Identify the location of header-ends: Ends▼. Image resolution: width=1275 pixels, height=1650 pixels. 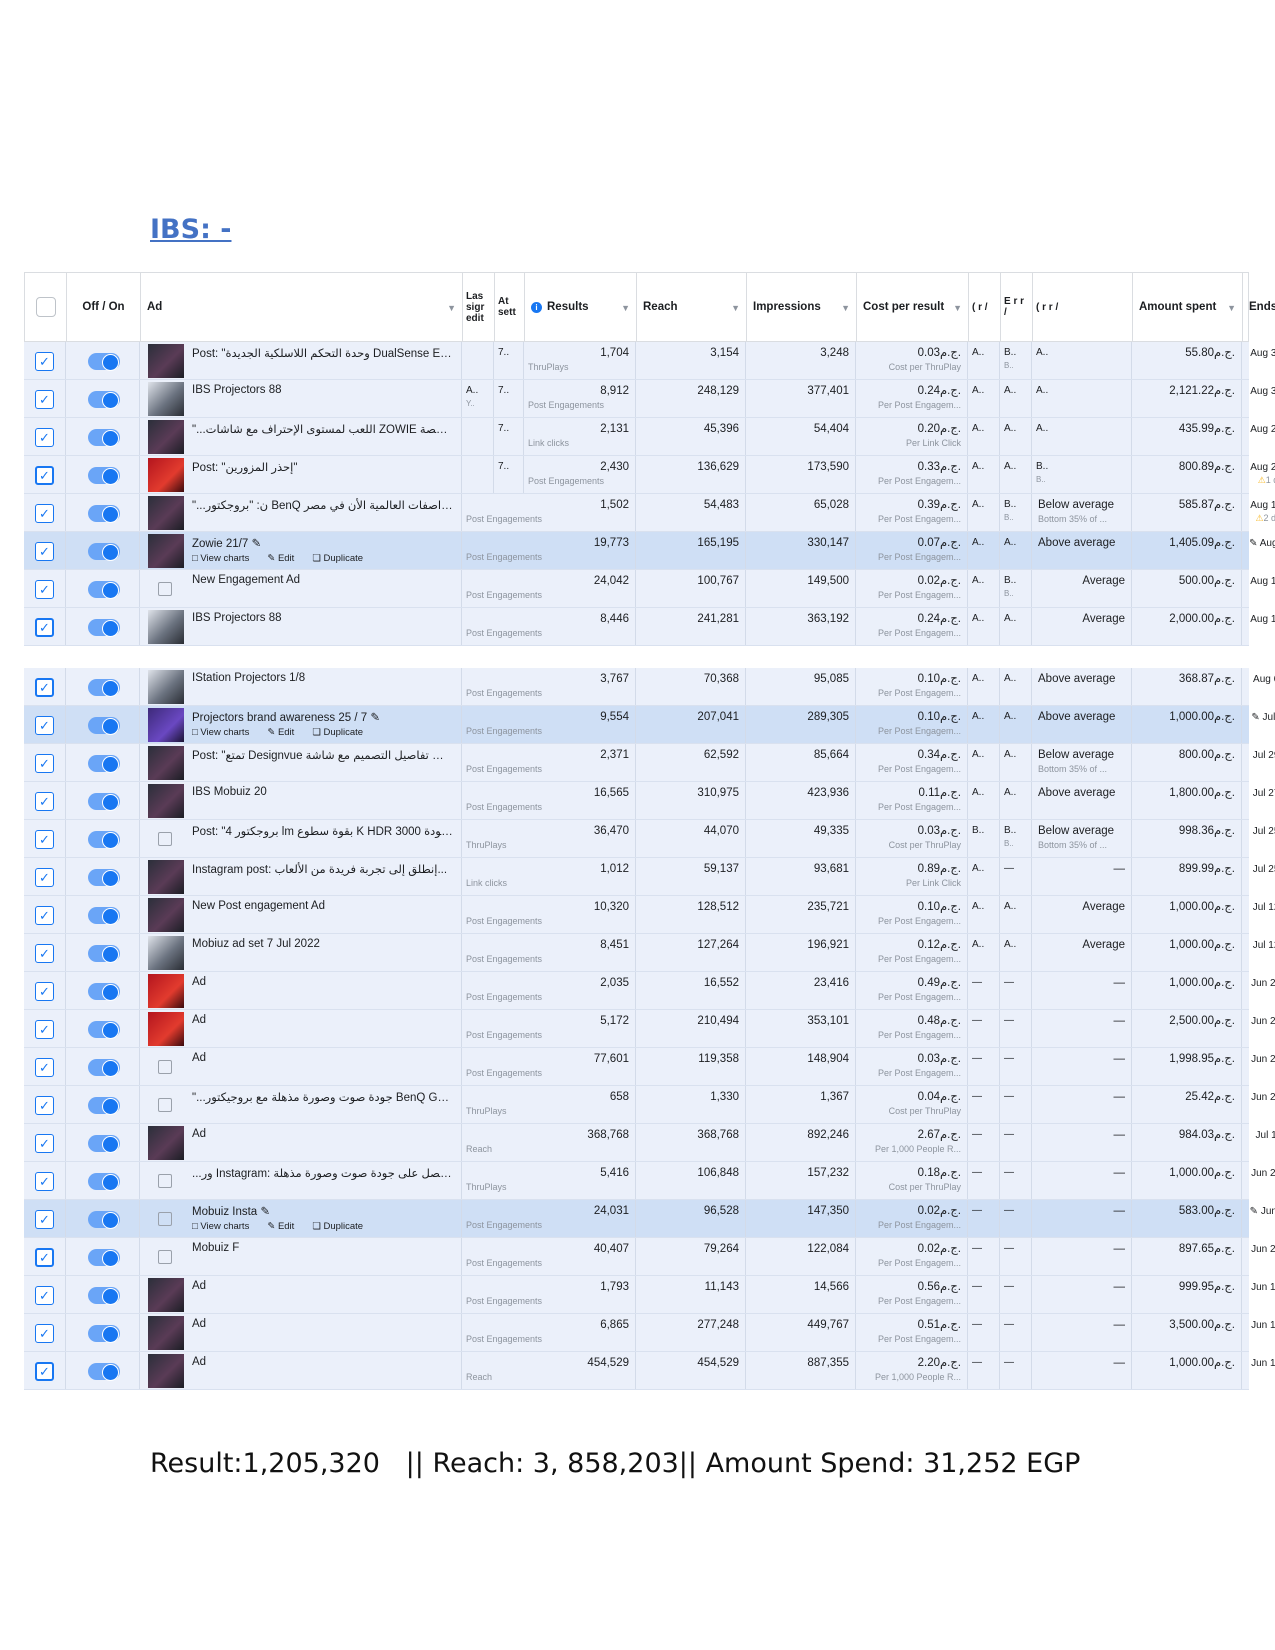
(1259, 307).